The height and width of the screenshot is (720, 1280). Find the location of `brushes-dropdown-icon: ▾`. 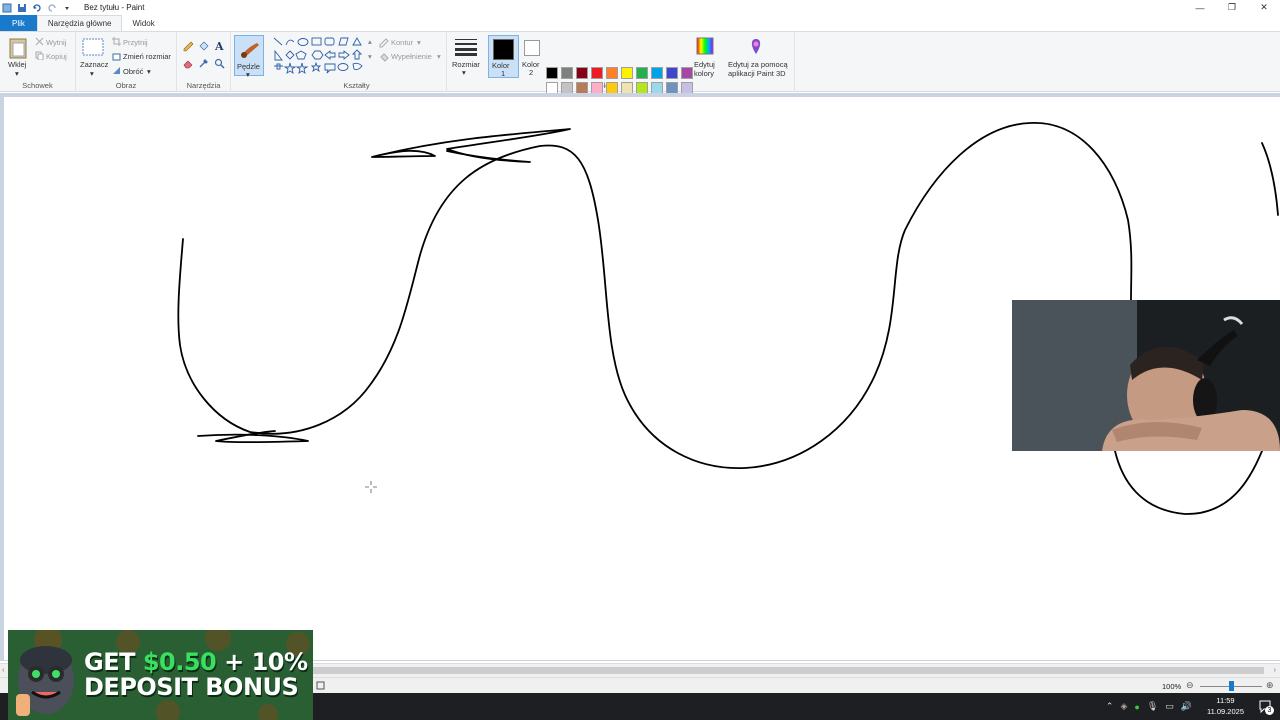

brushes-dropdown-icon: ▾ is located at coordinates (248, 74).